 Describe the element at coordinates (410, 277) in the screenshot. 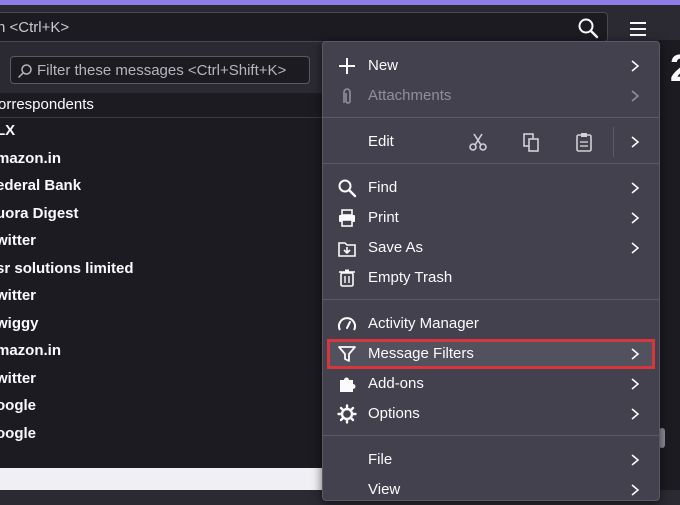

I see `menu-item-label: Empty Trash` at that location.